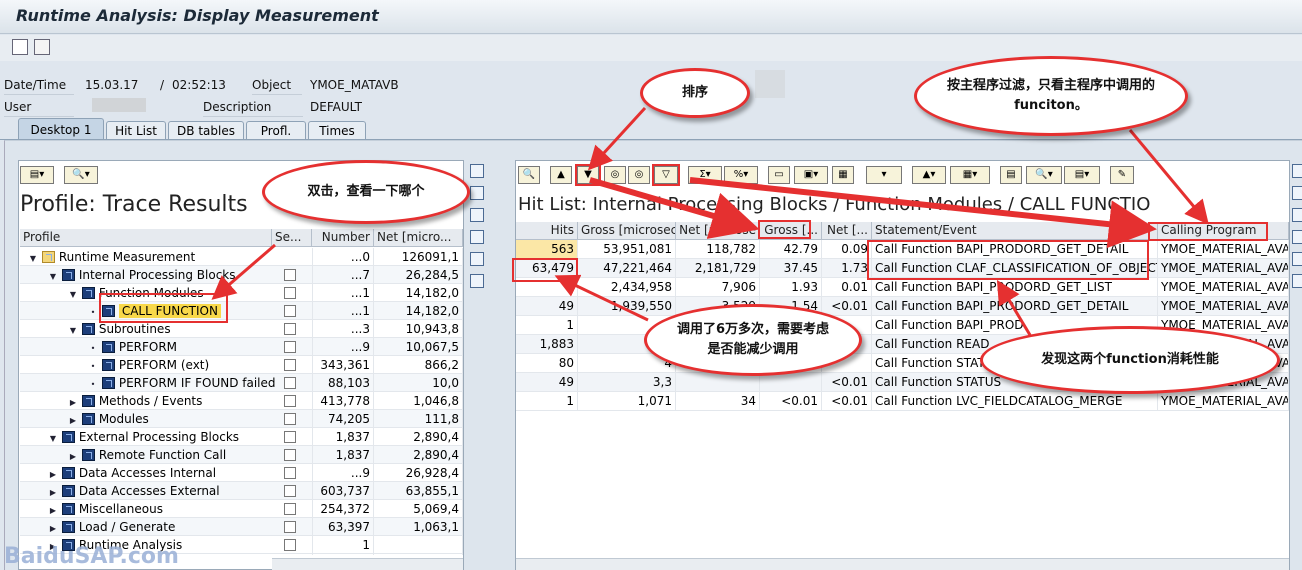 This screenshot has width=1302, height=570. Describe the element at coordinates (615, 175) in the screenshot. I see `binoculars-icon: ◎` at that location.